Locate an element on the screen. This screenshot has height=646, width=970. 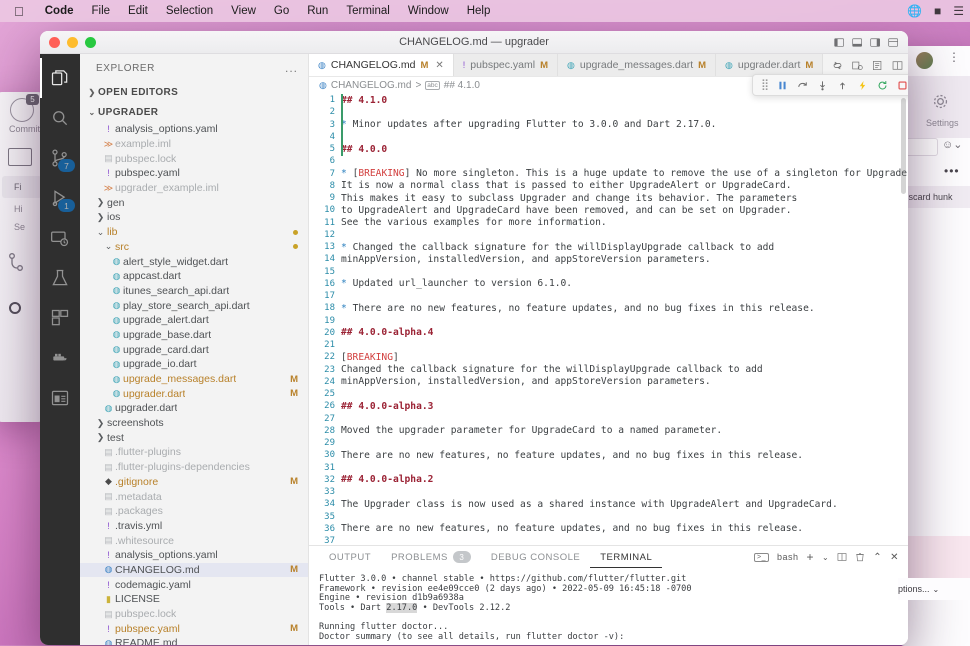
panel-tab: DEBUG CONSOLE is located at coordinates (535, 557).